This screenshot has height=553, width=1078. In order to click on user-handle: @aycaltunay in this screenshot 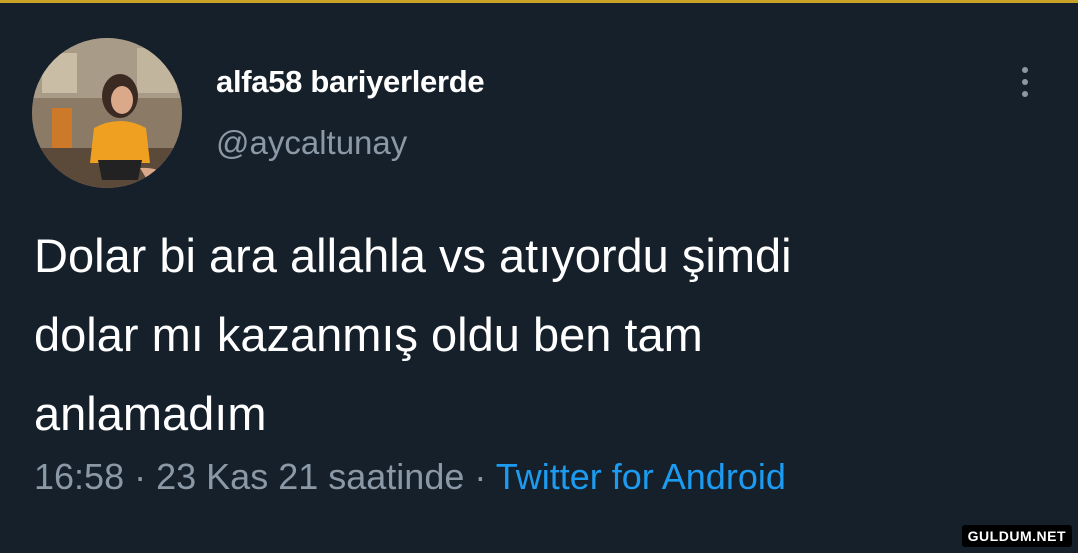, I will do `click(311, 143)`.